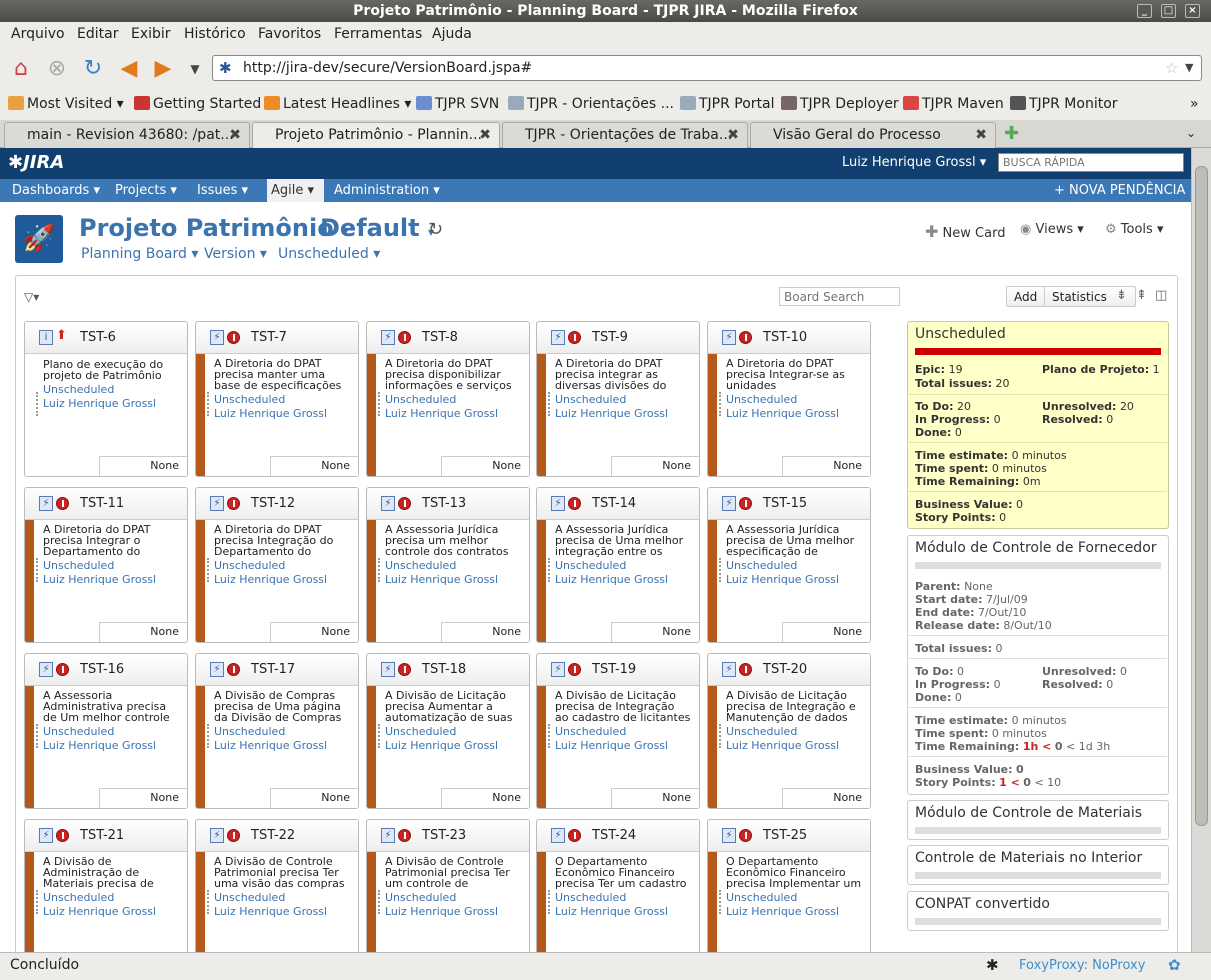 This screenshot has height=980, width=1211. What do you see at coordinates (1194, 104) in the screenshot?
I see `bookmarks-overflow-icon: »` at bounding box center [1194, 104].